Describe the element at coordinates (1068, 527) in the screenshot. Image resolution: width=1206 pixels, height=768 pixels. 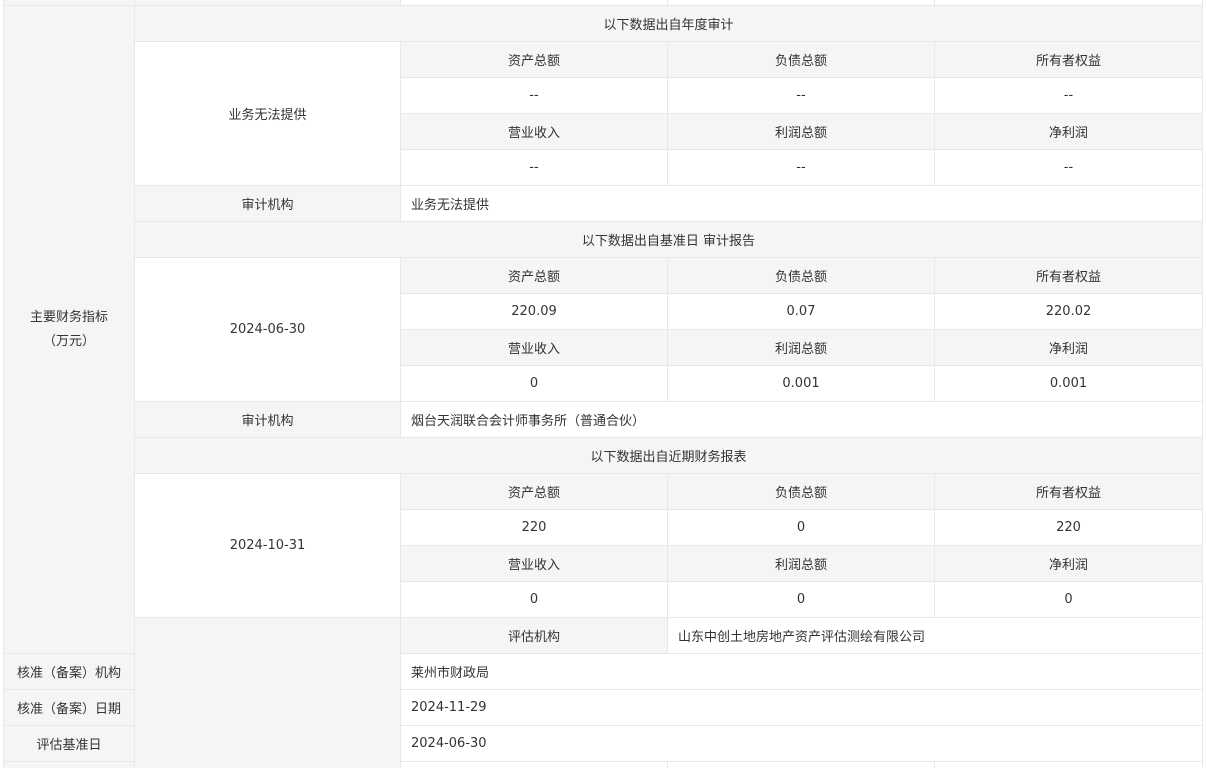
I see `value-owners-equity: 220` at that location.